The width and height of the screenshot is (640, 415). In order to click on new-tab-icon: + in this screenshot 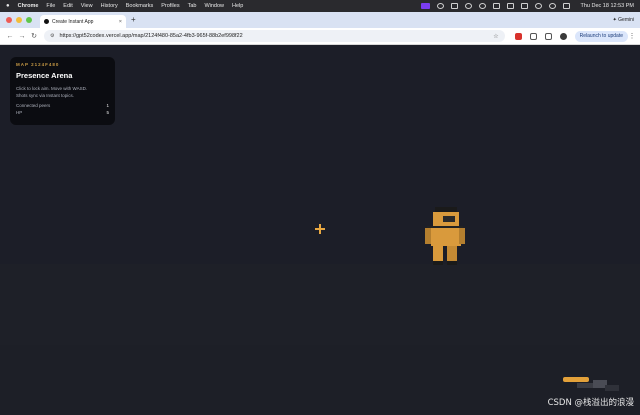, I will do `click(133, 20)`.